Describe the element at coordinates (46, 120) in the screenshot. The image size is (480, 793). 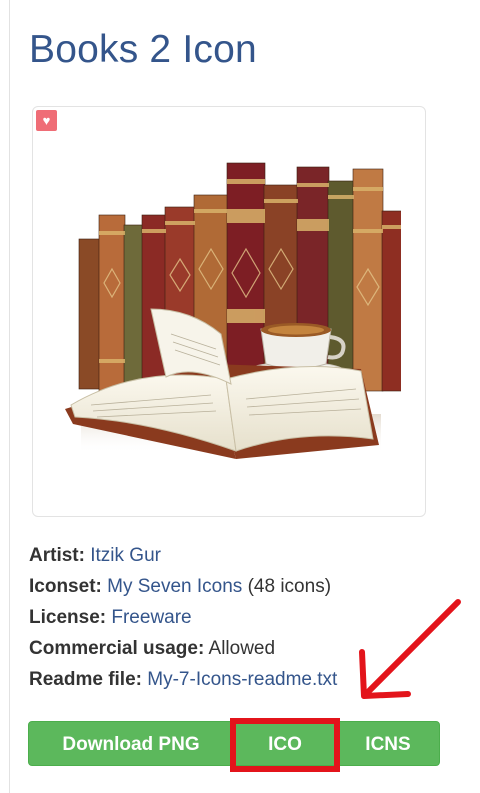
I see `heart-icon: ♥` at that location.